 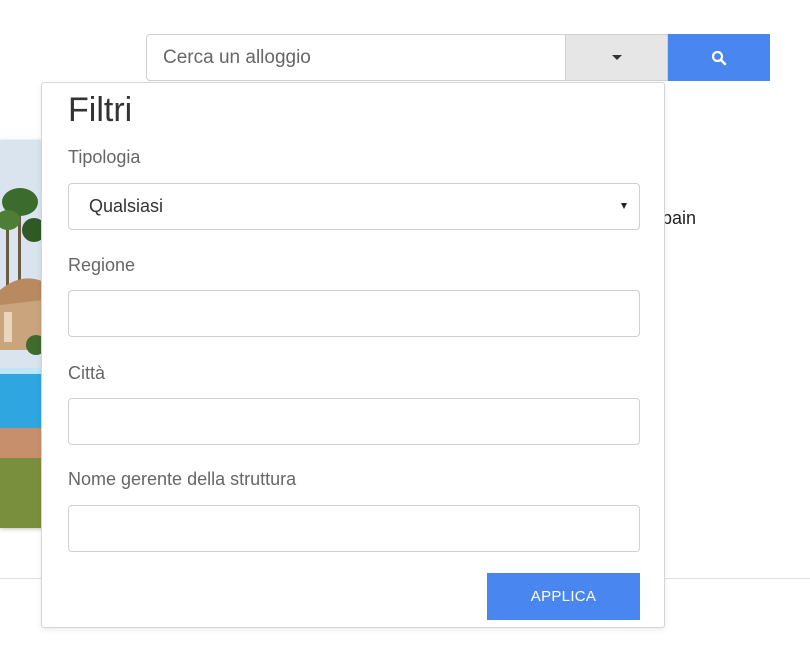 What do you see at coordinates (354, 313) in the screenshot?
I see `region-input` at bounding box center [354, 313].